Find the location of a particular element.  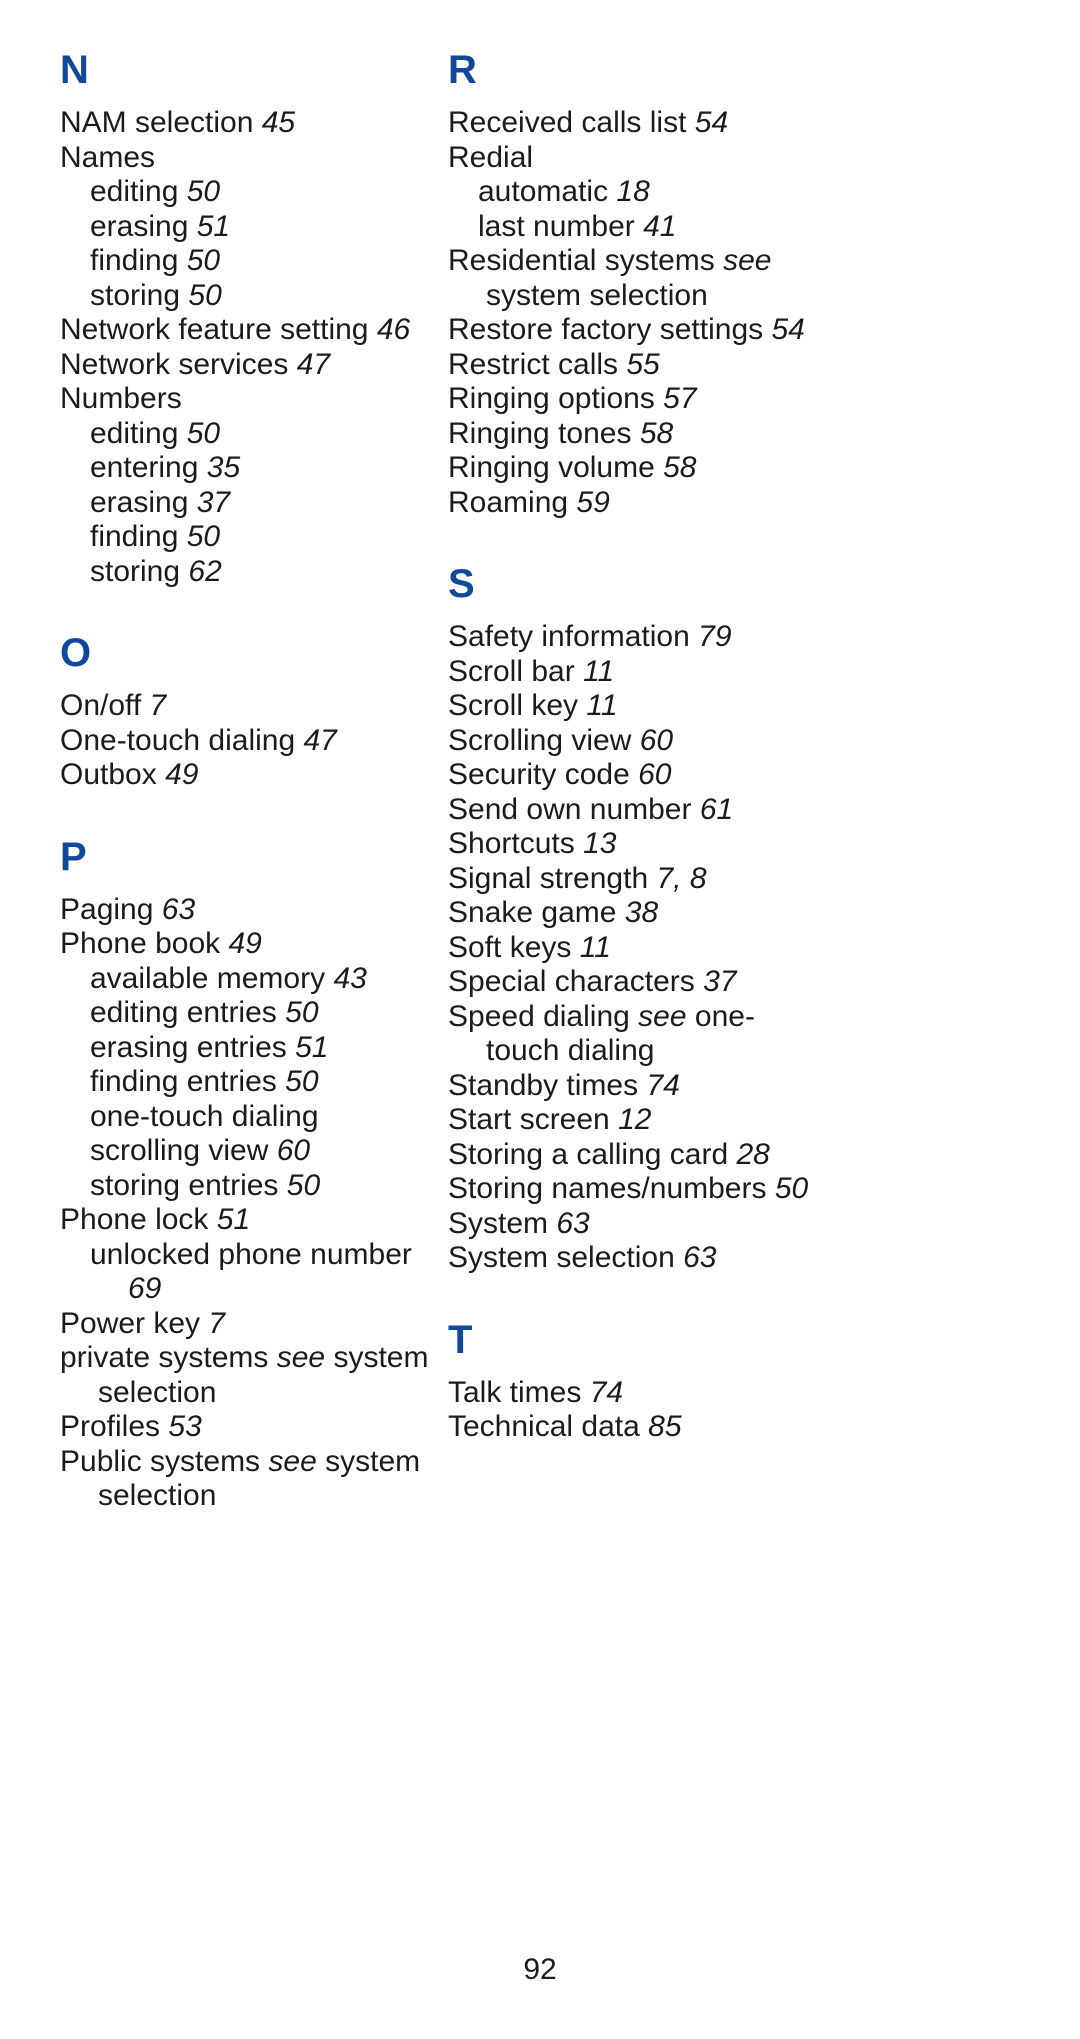

index-entry-page: 18 is located at coordinates (633, 191).